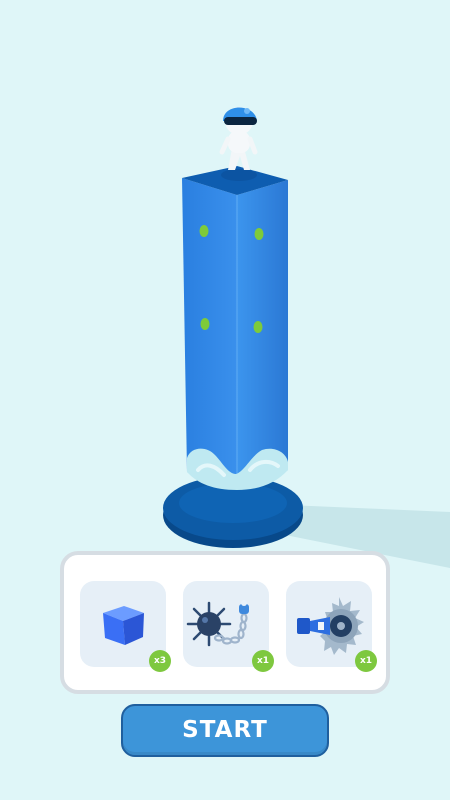  Describe the element at coordinates (235, 326) in the screenshot. I see `pillar` at that location.